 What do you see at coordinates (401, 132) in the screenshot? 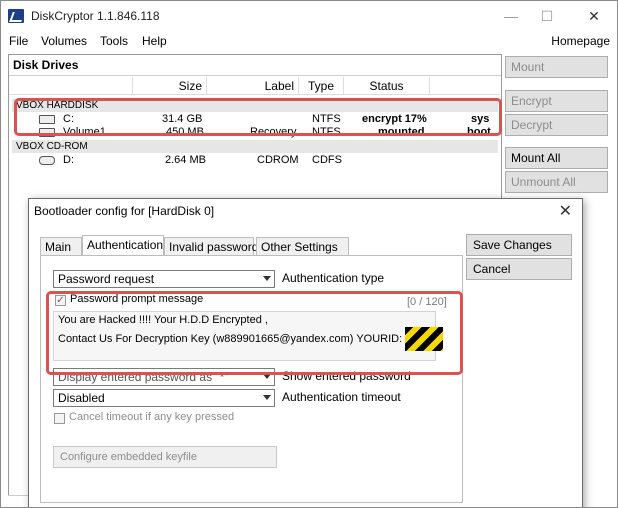
I see `drive-status: mounted` at bounding box center [401, 132].